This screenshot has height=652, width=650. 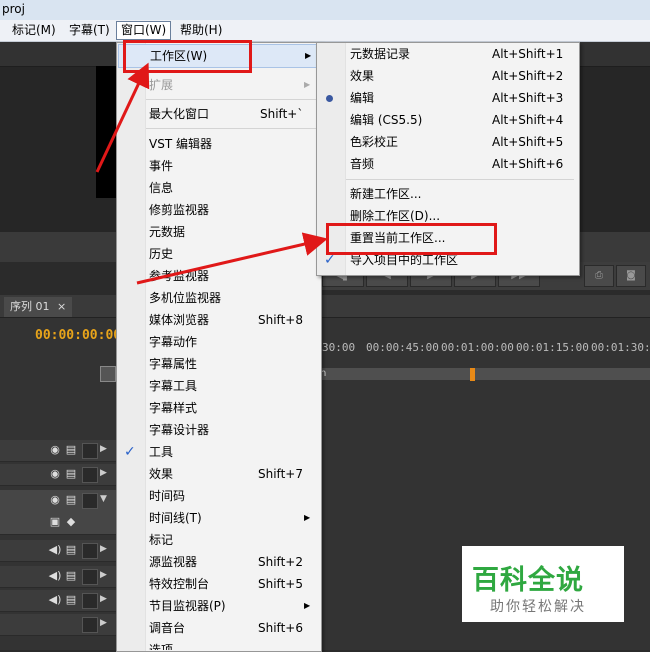 What do you see at coordinates (528, 580) in the screenshot?
I see `watermark-title: 百科全说` at bounding box center [528, 580].